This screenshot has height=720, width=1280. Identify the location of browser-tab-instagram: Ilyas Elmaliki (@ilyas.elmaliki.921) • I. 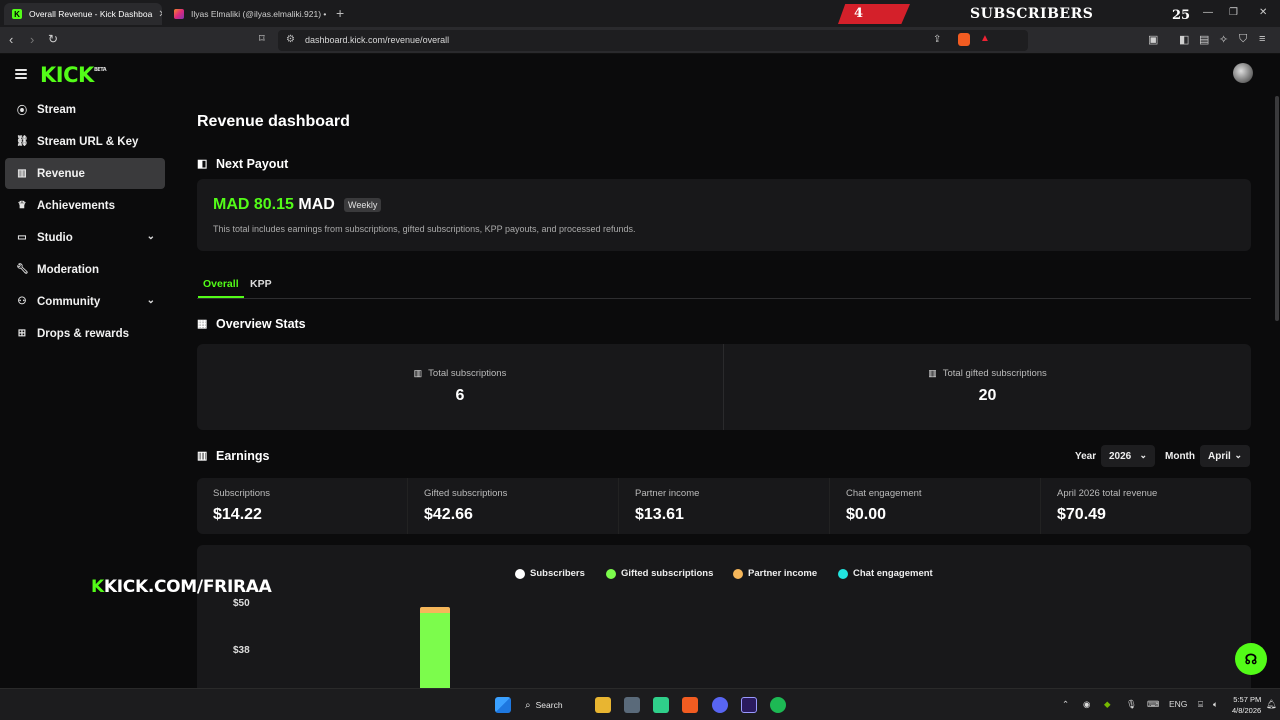
(246, 14).